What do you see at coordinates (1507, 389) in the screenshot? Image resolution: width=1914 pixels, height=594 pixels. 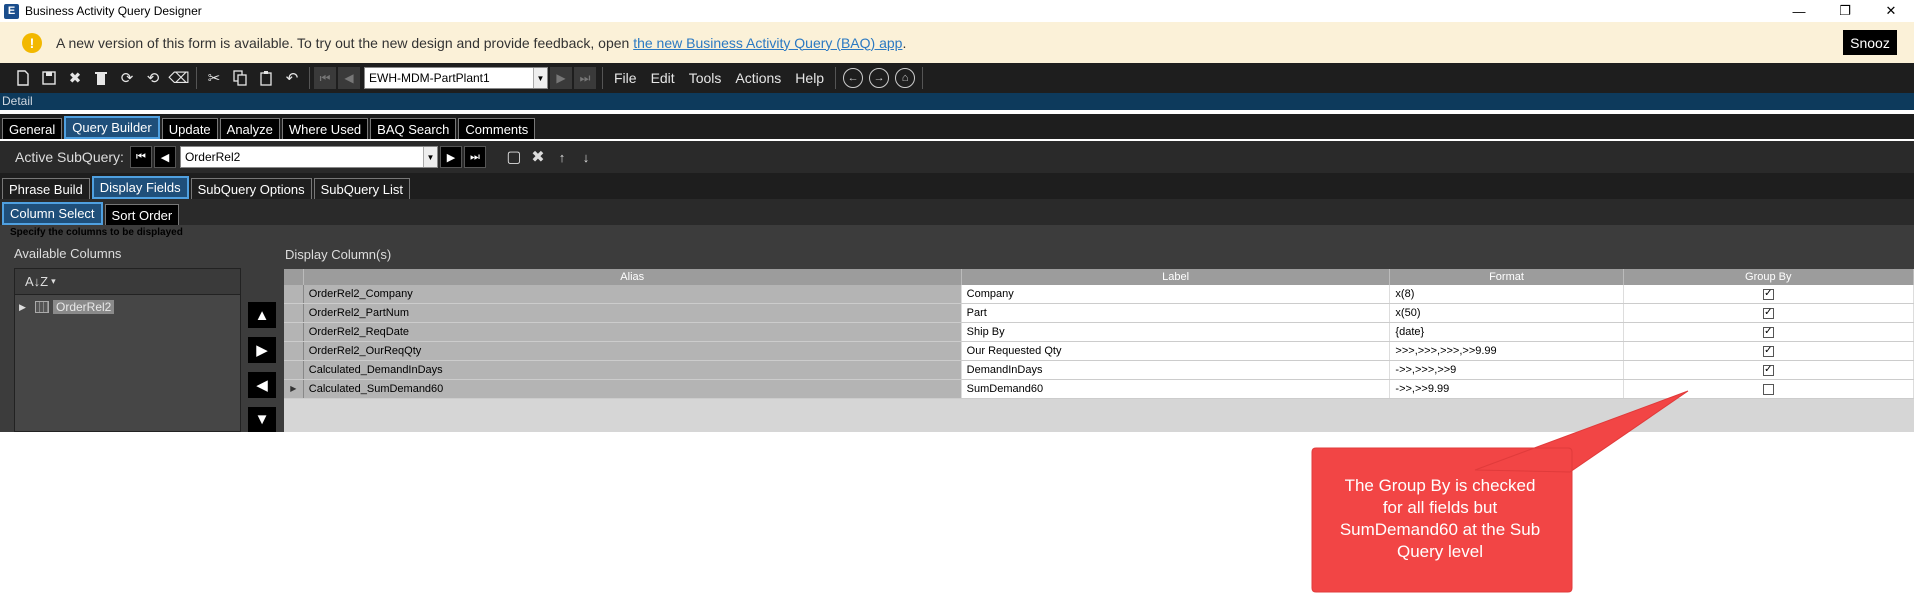 I see `cell-format: ->>,>>9.99` at bounding box center [1507, 389].